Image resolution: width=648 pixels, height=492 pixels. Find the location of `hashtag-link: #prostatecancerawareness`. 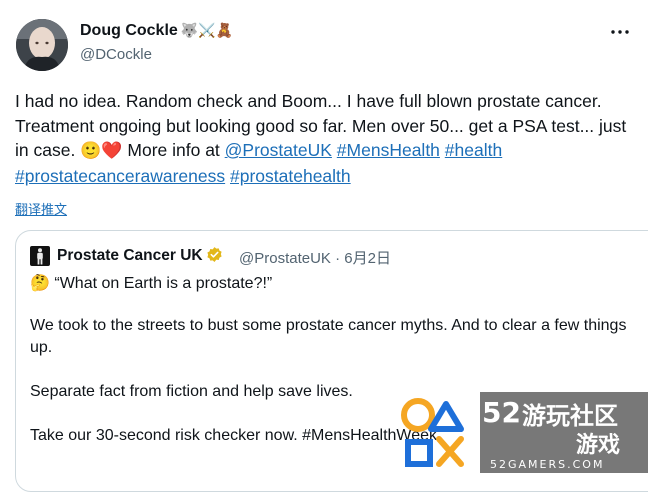

hashtag-link: #prostatecancerawareness is located at coordinates (120, 176).